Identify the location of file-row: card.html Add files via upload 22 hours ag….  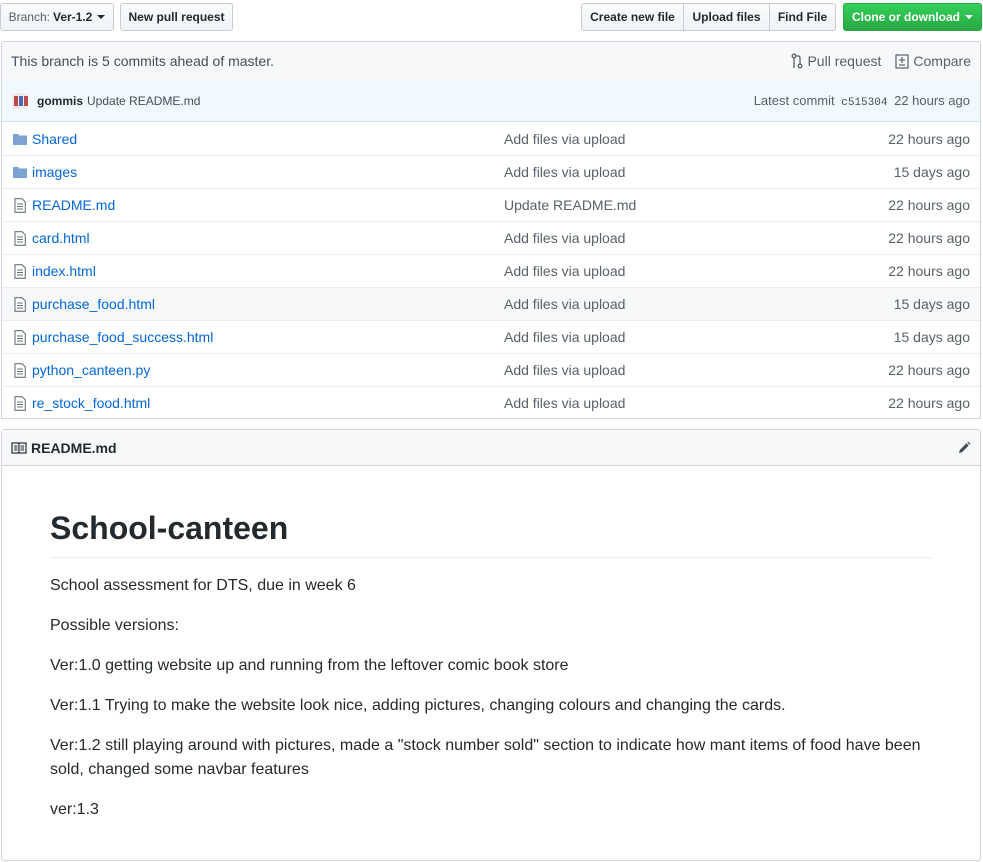
(491, 237).